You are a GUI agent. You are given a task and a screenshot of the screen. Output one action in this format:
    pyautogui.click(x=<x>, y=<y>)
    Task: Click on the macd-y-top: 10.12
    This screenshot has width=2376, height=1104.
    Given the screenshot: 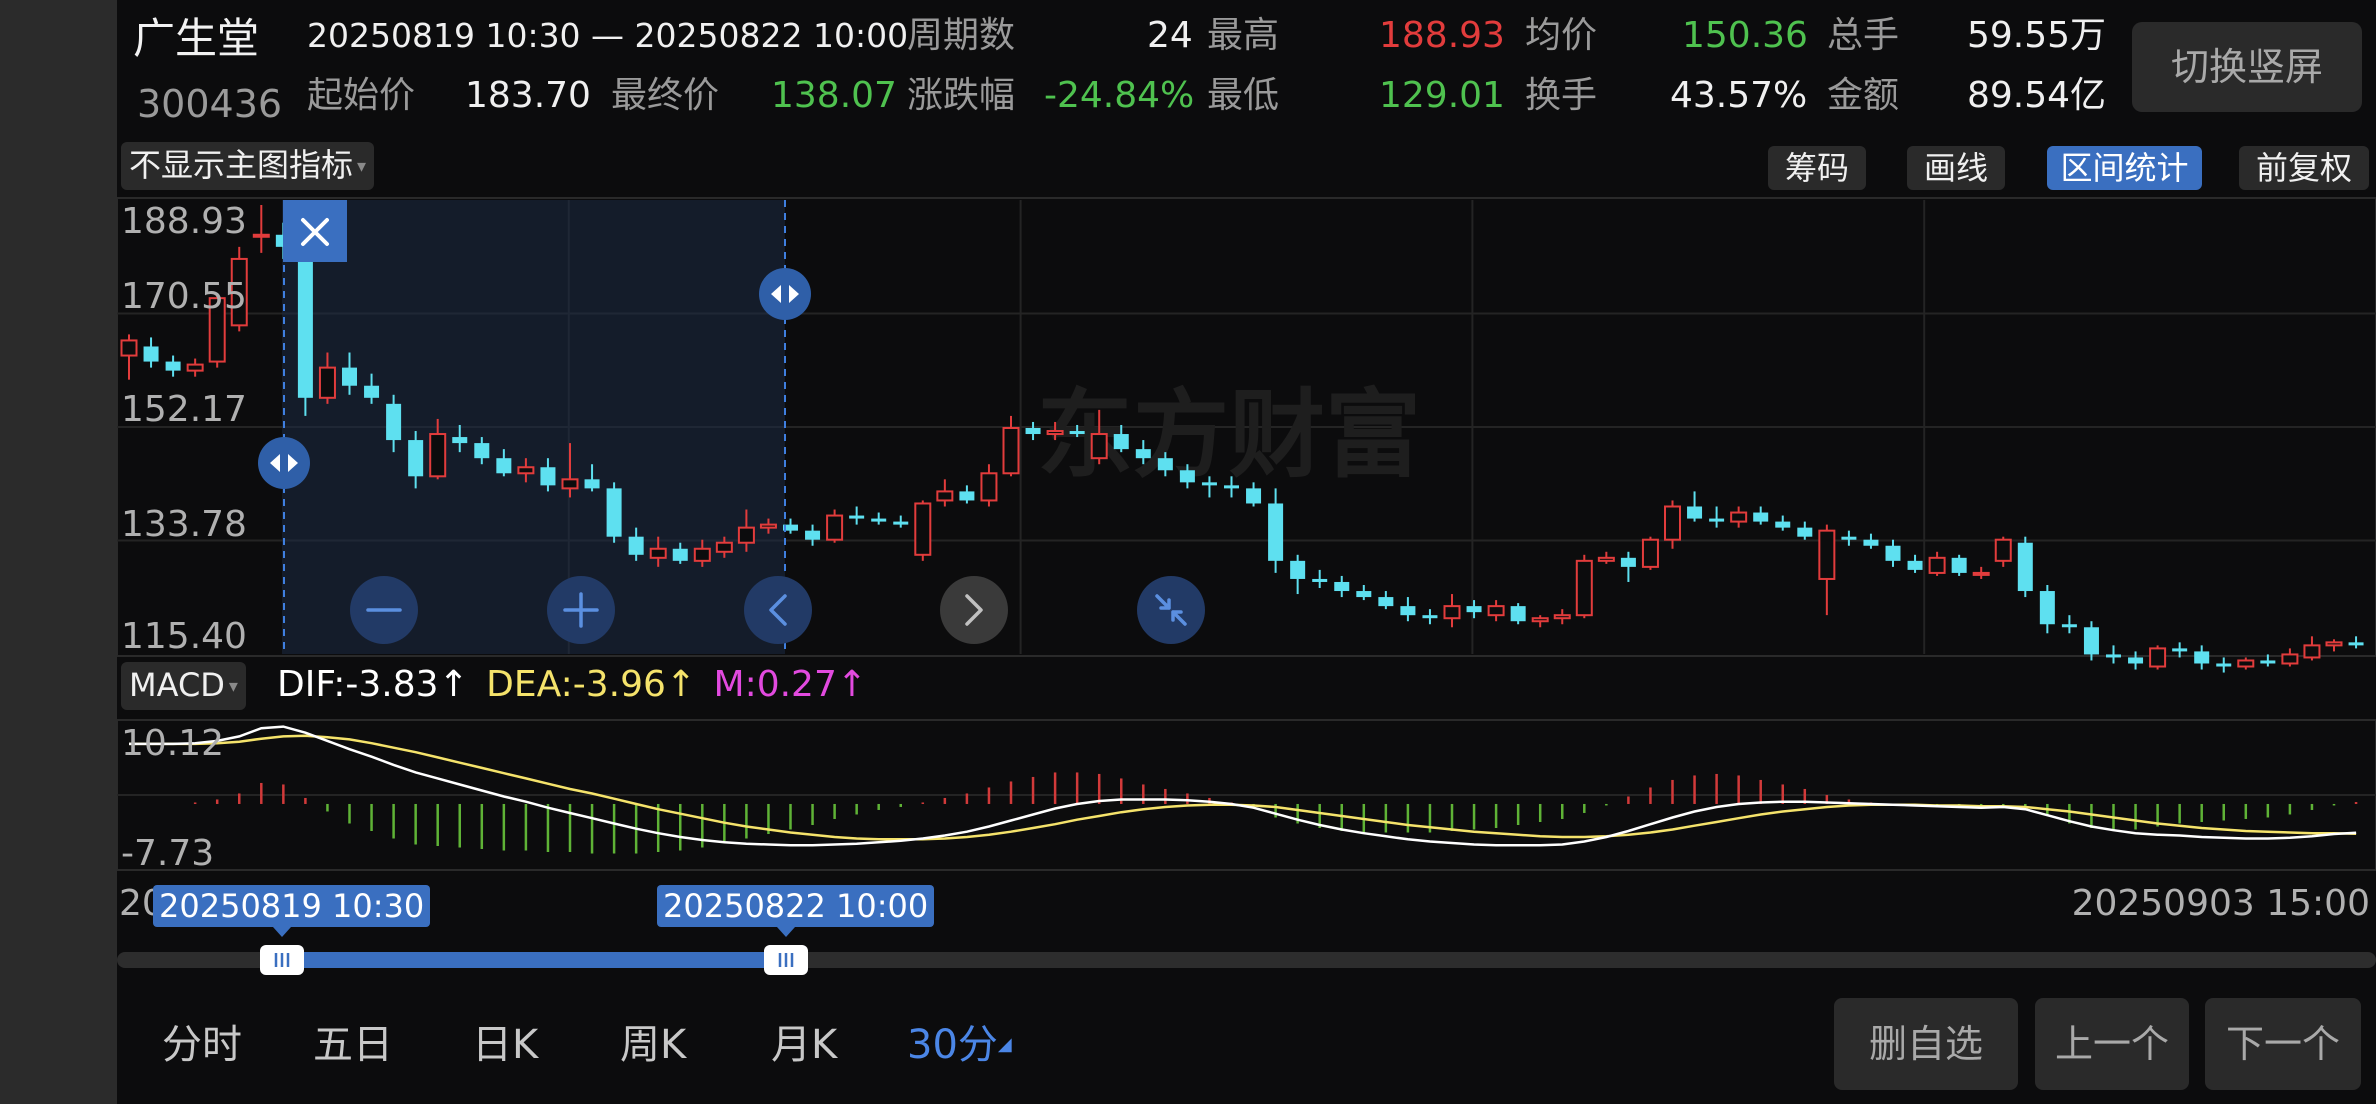 What is the action you would take?
    pyautogui.click(x=173, y=743)
    